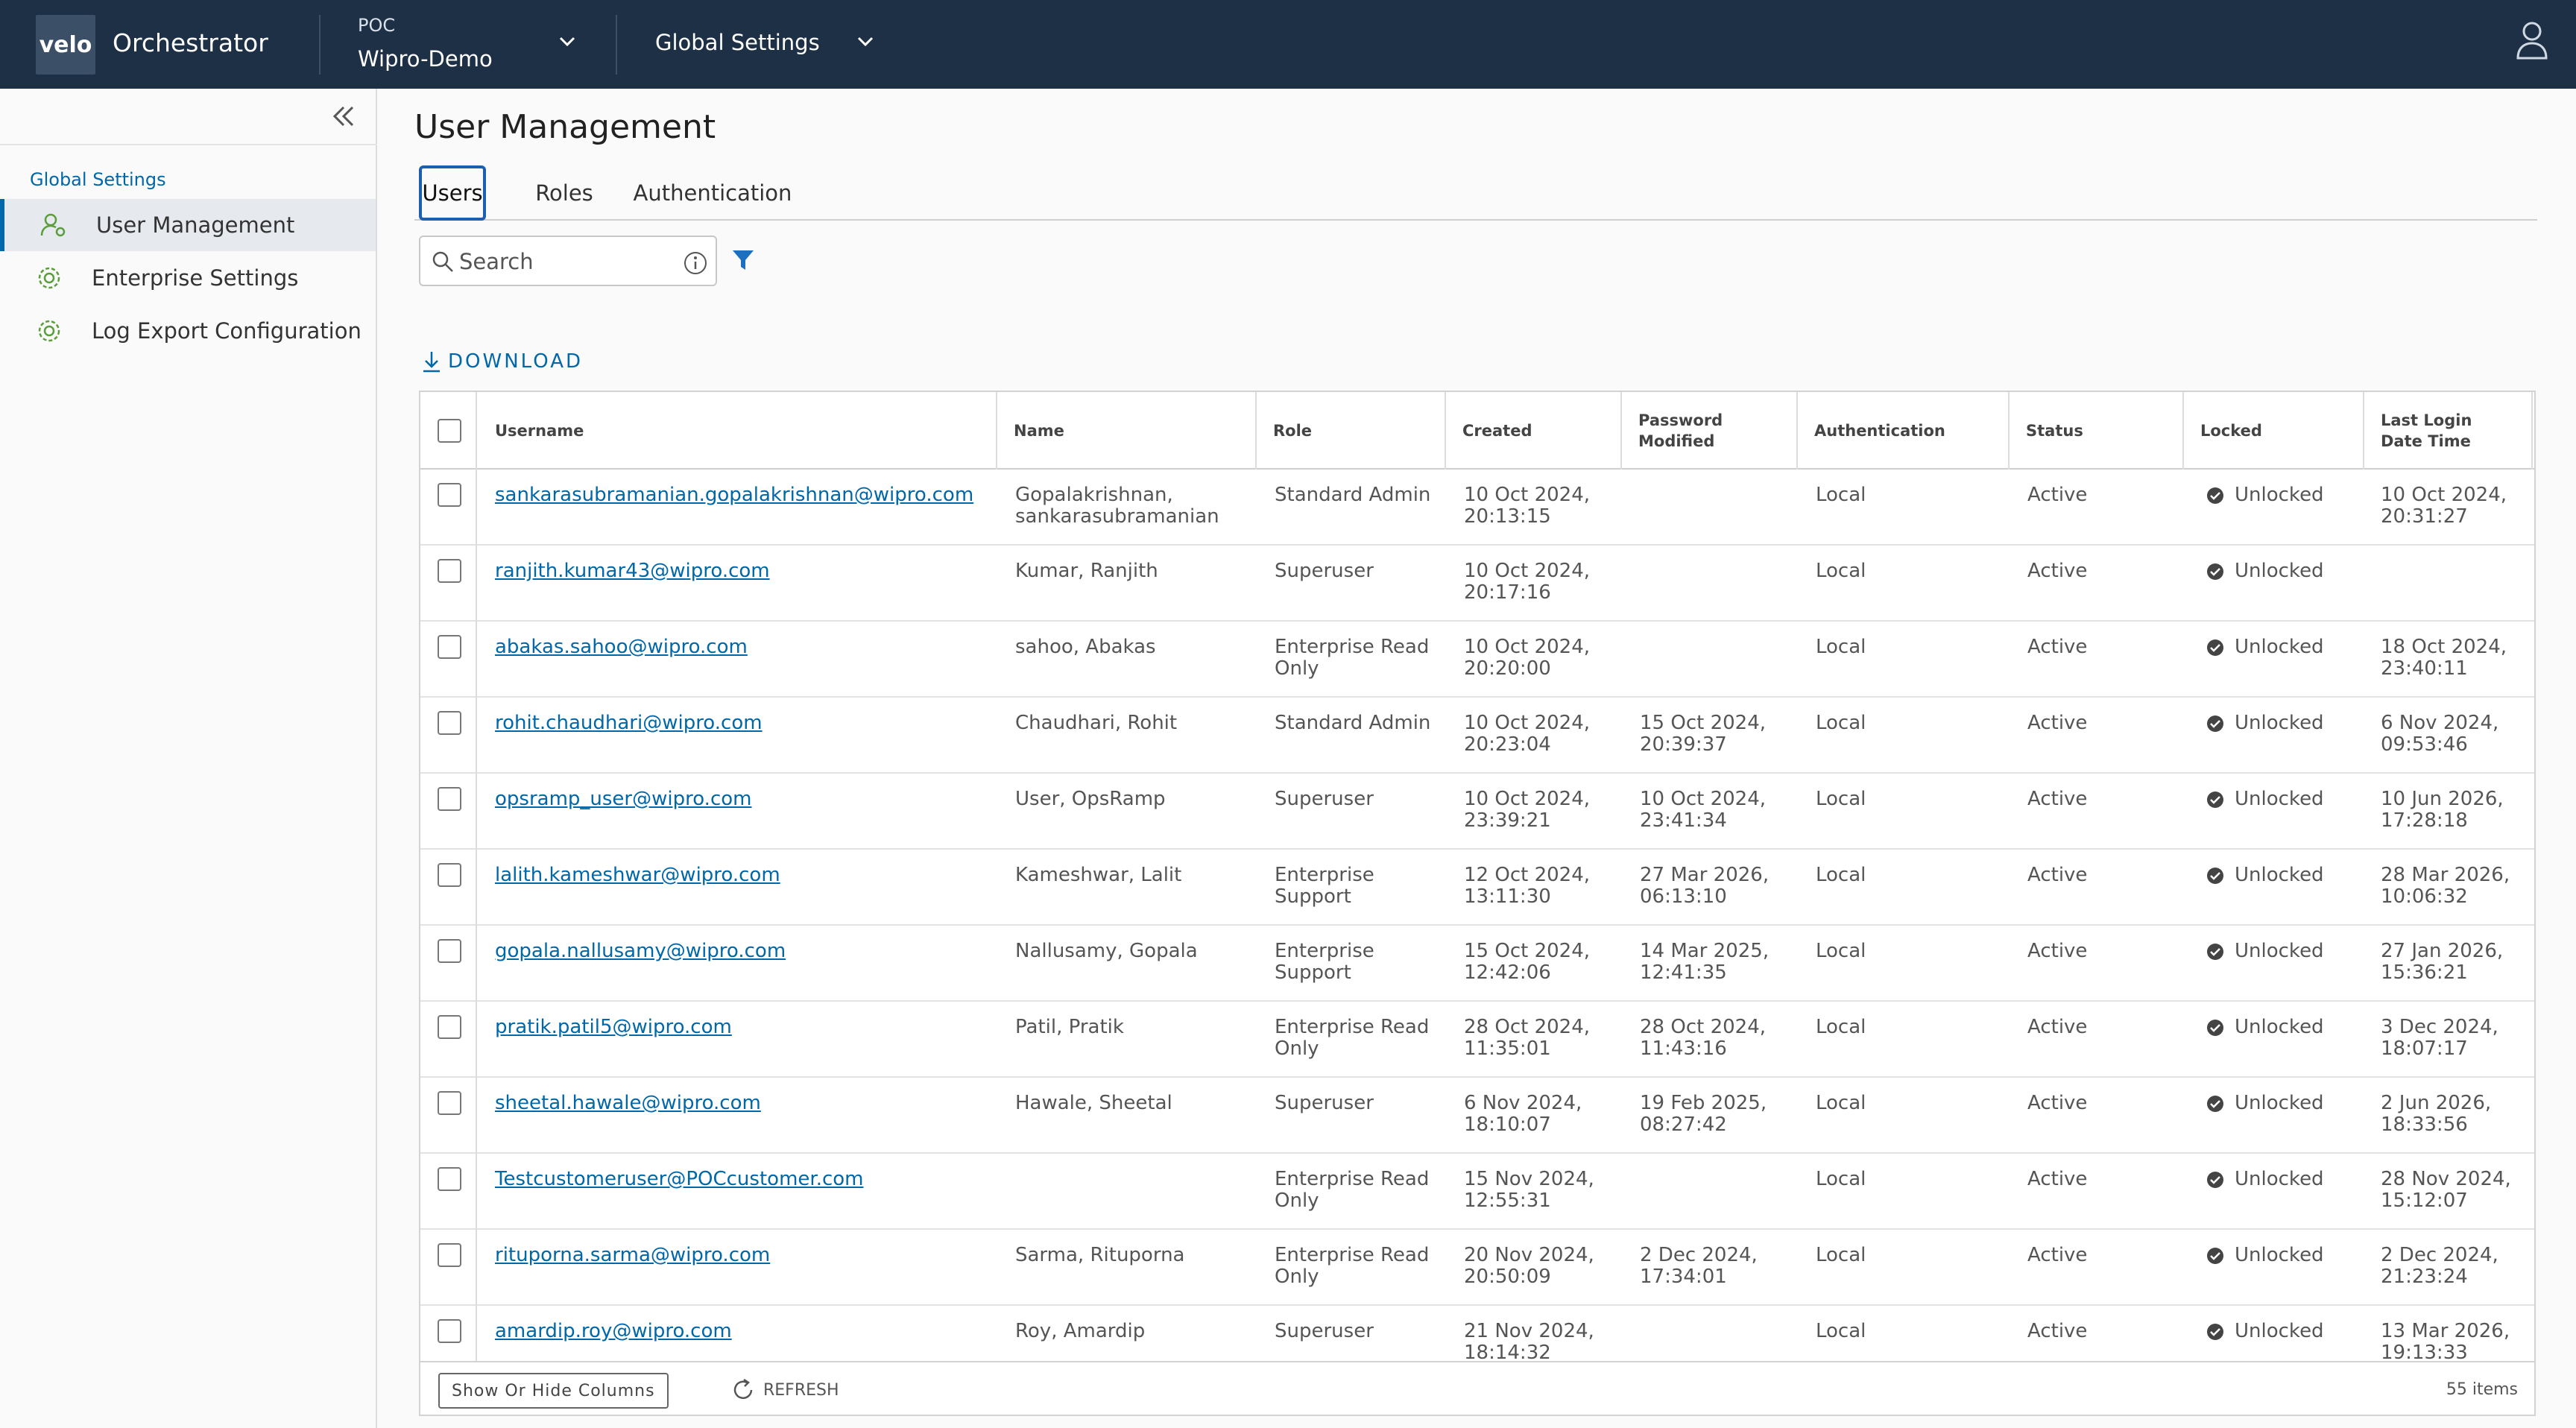  Describe the element at coordinates (737, 42) in the screenshot. I see `section-selector: Global Settings` at that location.